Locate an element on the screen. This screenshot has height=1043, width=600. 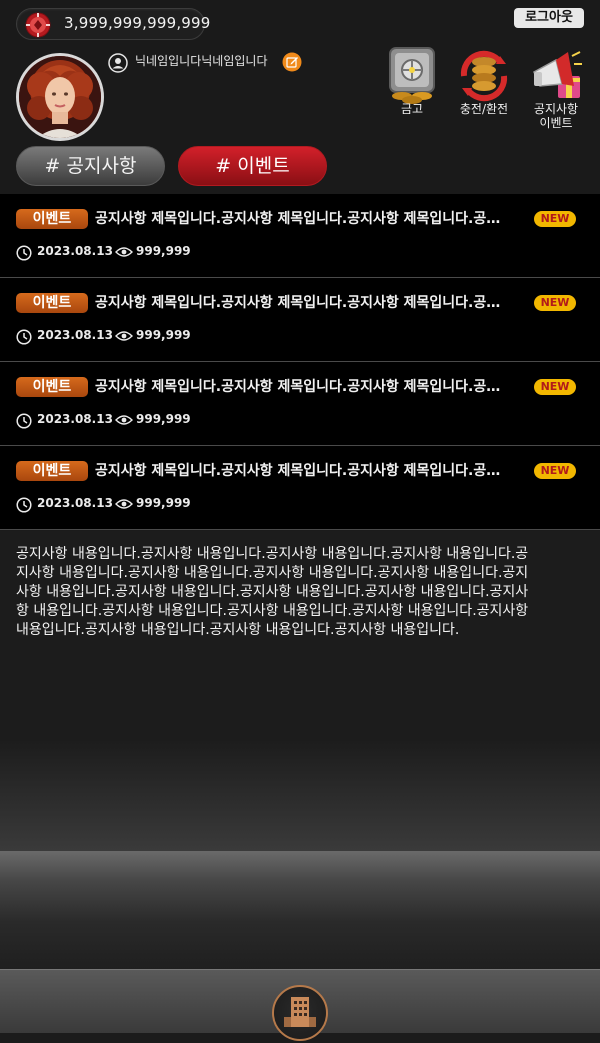
balance-display: 3,999,999,999,999 is located at coordinates (113, 24).